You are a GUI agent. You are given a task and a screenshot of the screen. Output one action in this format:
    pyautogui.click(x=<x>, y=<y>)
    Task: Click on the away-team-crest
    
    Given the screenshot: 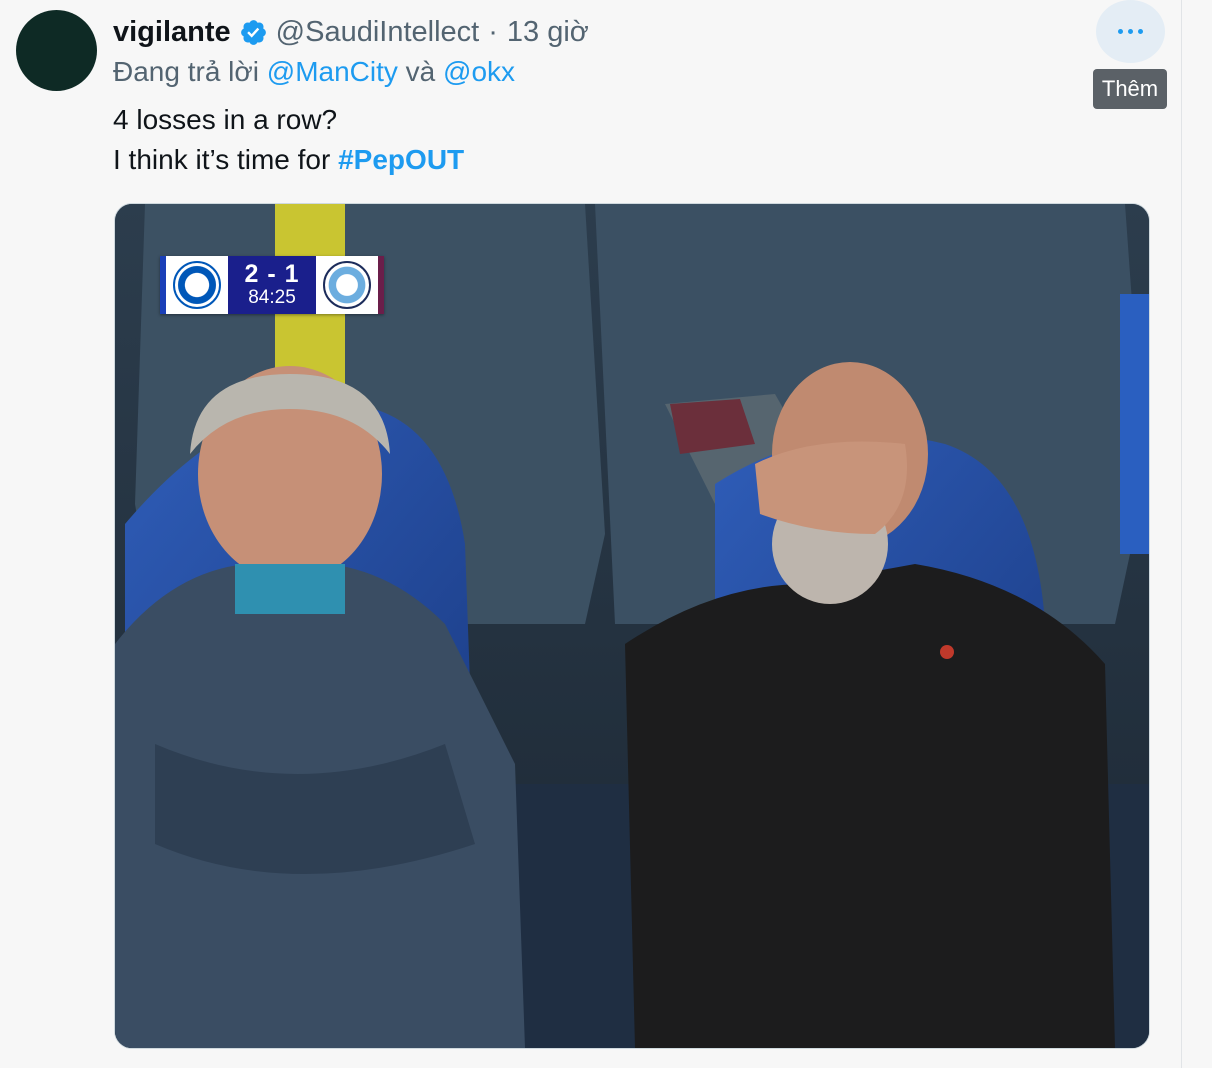 What is the action you would take?
    pyautogui.click(x=349, y=285)
    